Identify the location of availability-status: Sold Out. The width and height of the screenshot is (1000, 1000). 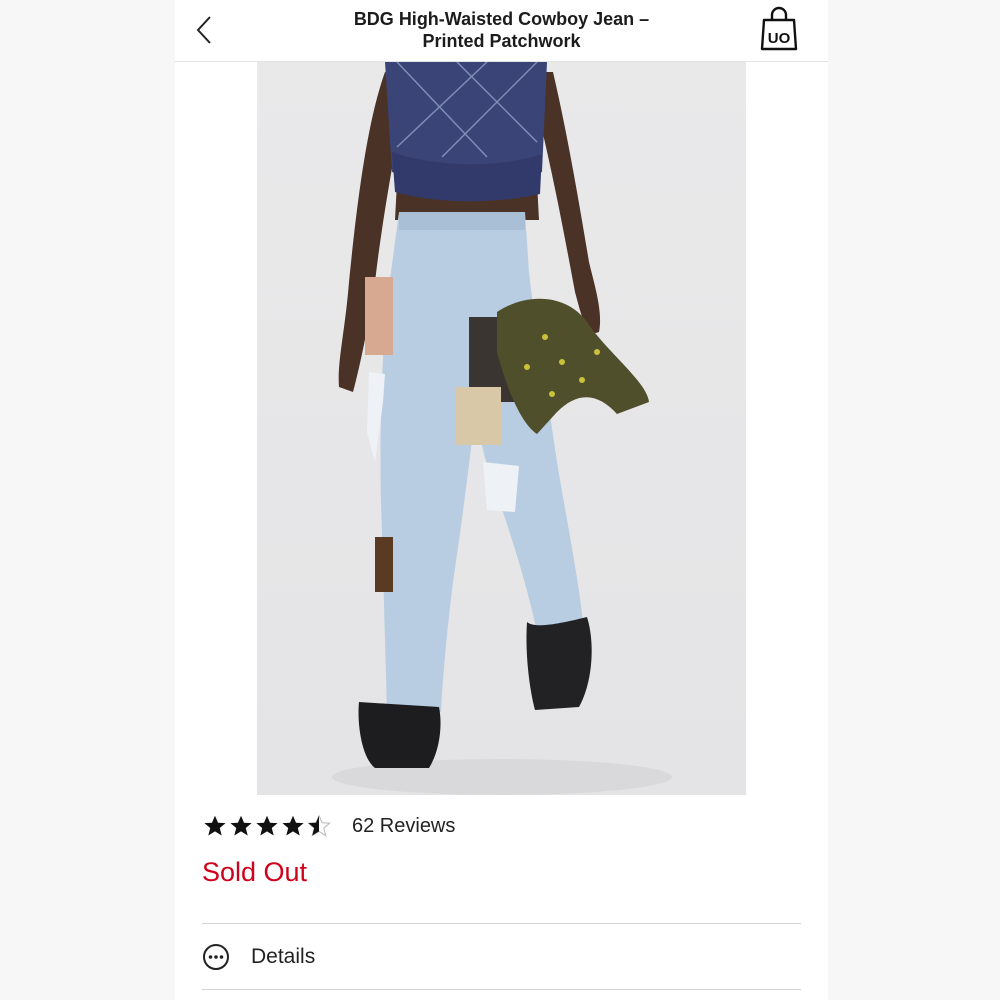
(255, 872).